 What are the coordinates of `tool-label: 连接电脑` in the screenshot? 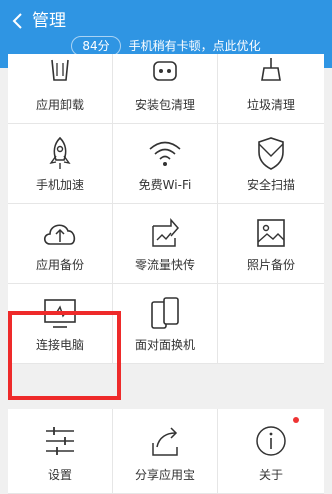 It's located at (59, 345).